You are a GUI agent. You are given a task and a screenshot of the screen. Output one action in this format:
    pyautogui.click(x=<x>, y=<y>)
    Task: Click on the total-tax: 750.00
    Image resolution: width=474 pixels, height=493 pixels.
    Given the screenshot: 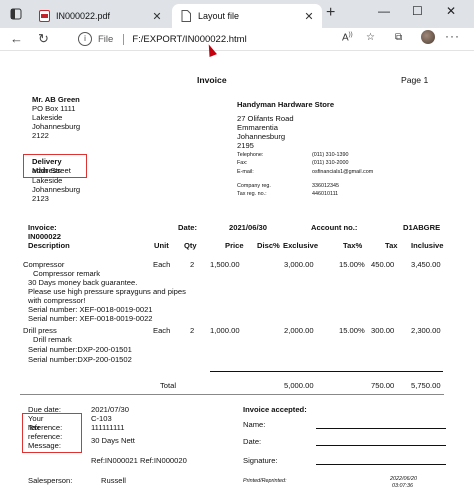 What is the action you would take?
    pyautogui.click(x=383, y=385)
    